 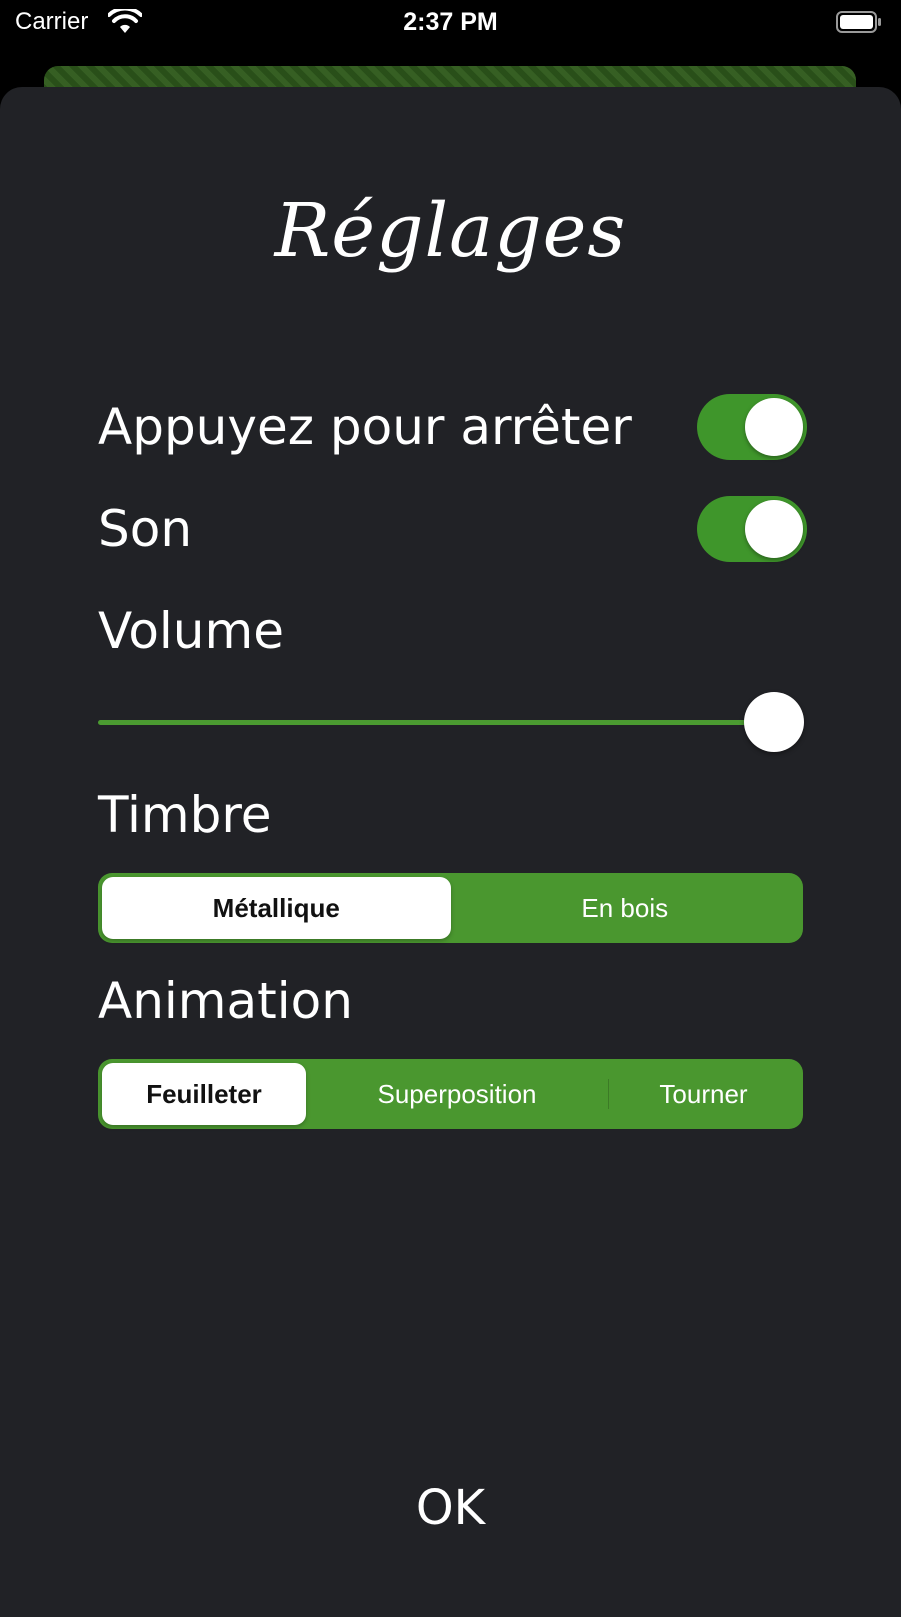 I want to click on animation-option-flip: Feuilleter, so click(x=204, y=1094).